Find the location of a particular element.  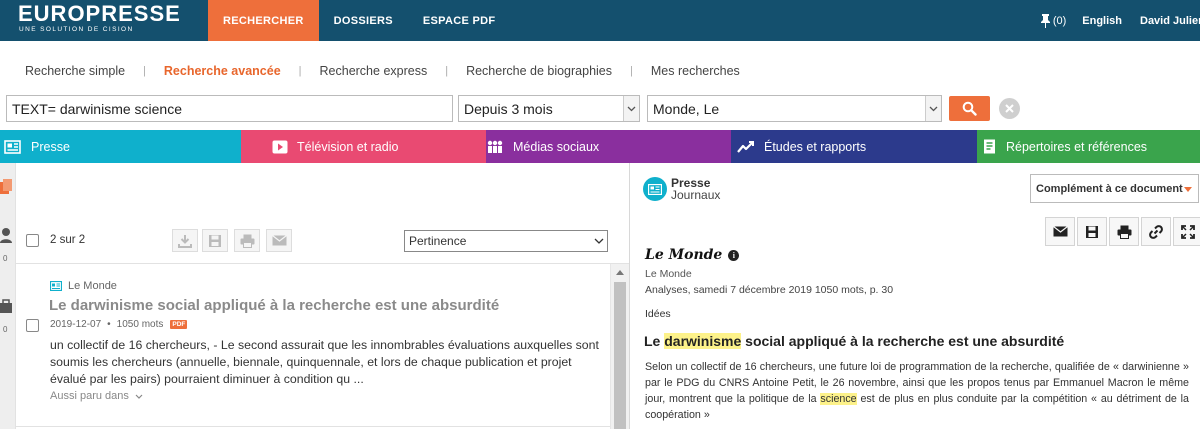

save-button is located at coordinates (215, 240).